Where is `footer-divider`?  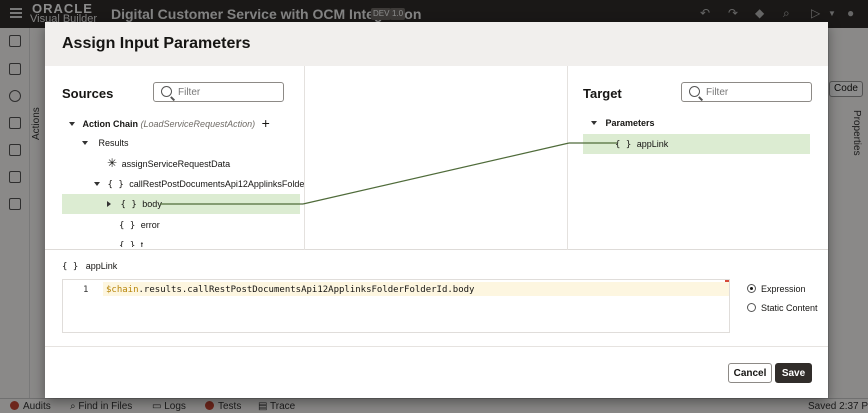
footer-divider is located at coordinates (436, 346).